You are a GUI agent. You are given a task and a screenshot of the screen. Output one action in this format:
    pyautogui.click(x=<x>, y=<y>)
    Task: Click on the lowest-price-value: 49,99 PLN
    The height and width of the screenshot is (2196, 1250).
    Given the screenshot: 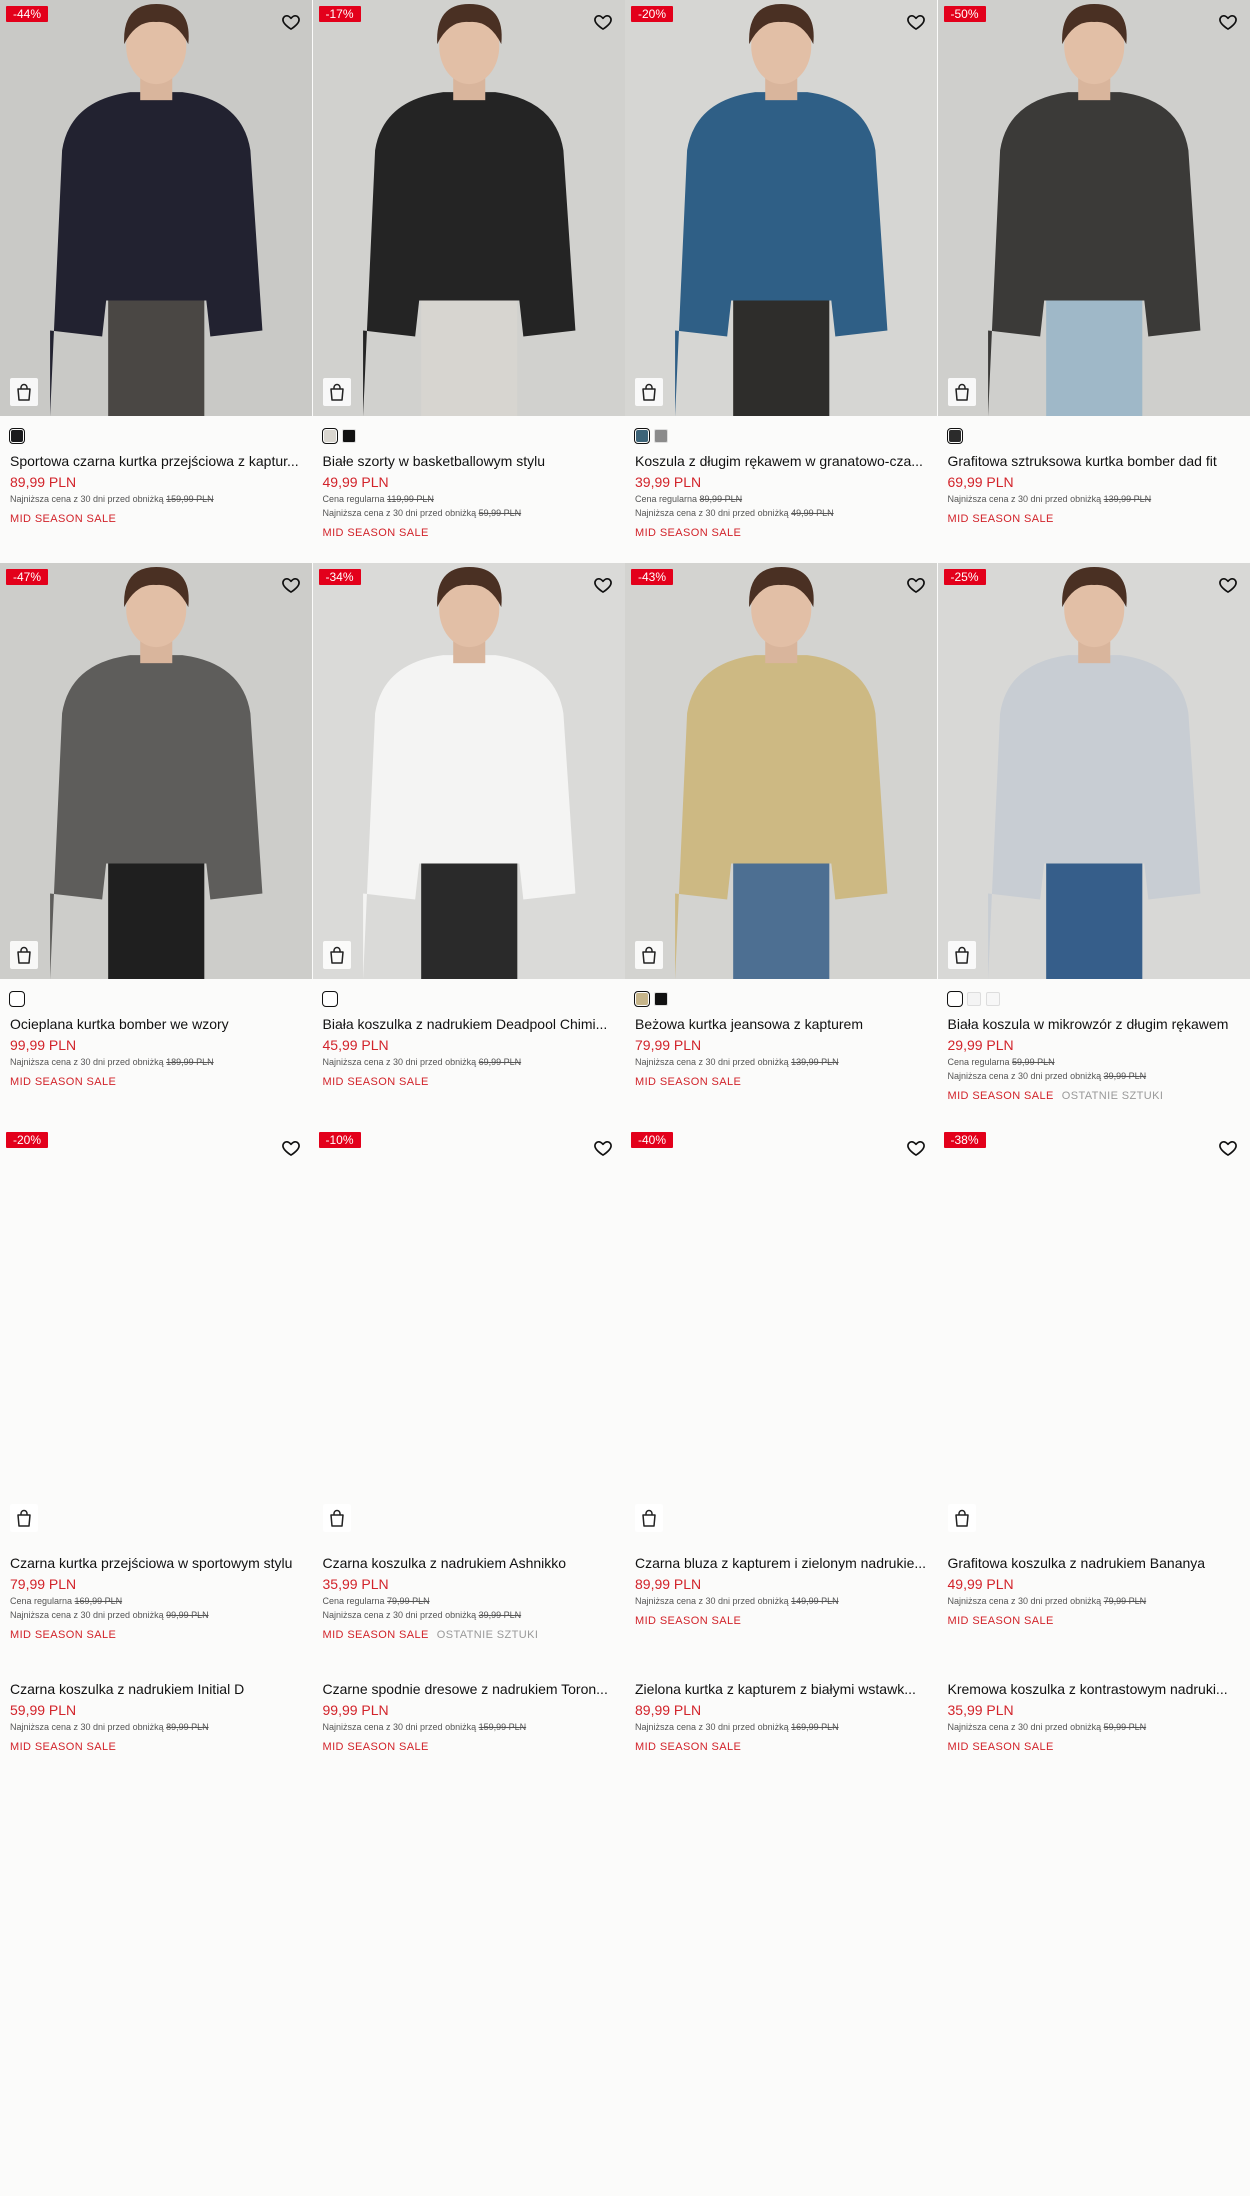 What is the action you would take?
    pyautogui.click(x=812, y=513)
    